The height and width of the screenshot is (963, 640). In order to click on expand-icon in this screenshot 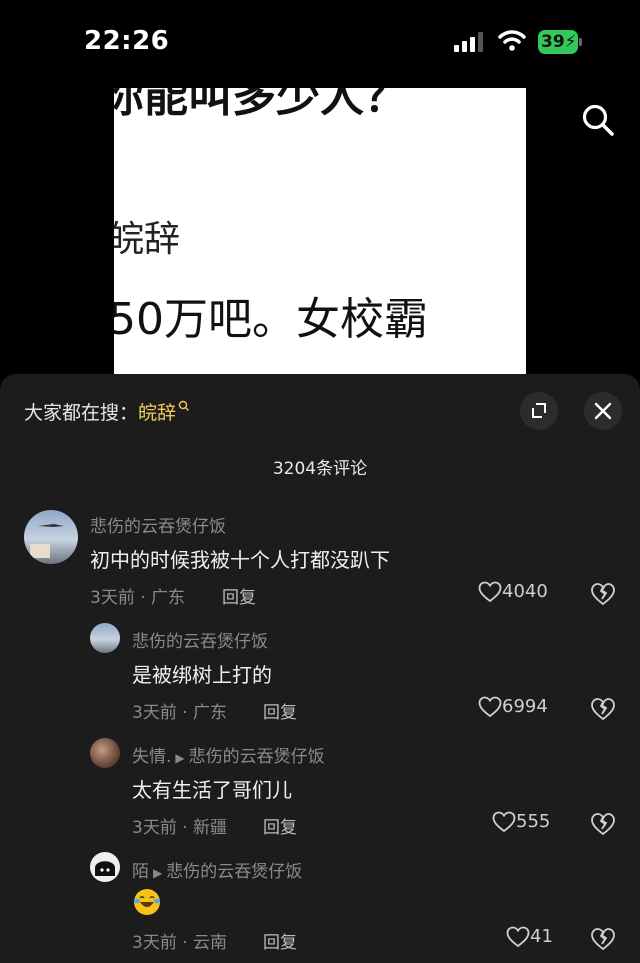, I will do `click(539, 410)`.